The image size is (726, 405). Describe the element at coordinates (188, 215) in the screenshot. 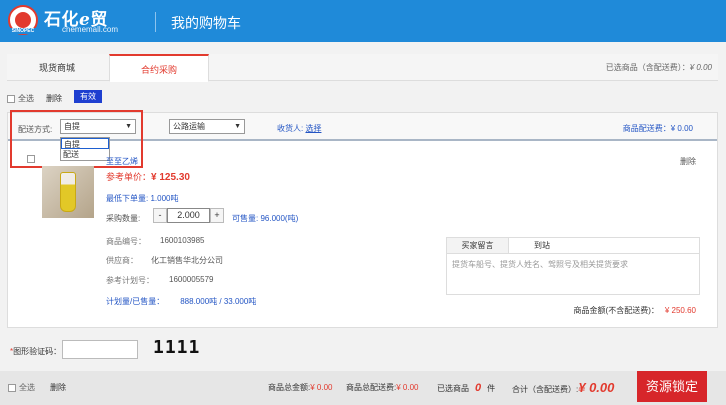

I see `qty-input: 2.000` at that location.